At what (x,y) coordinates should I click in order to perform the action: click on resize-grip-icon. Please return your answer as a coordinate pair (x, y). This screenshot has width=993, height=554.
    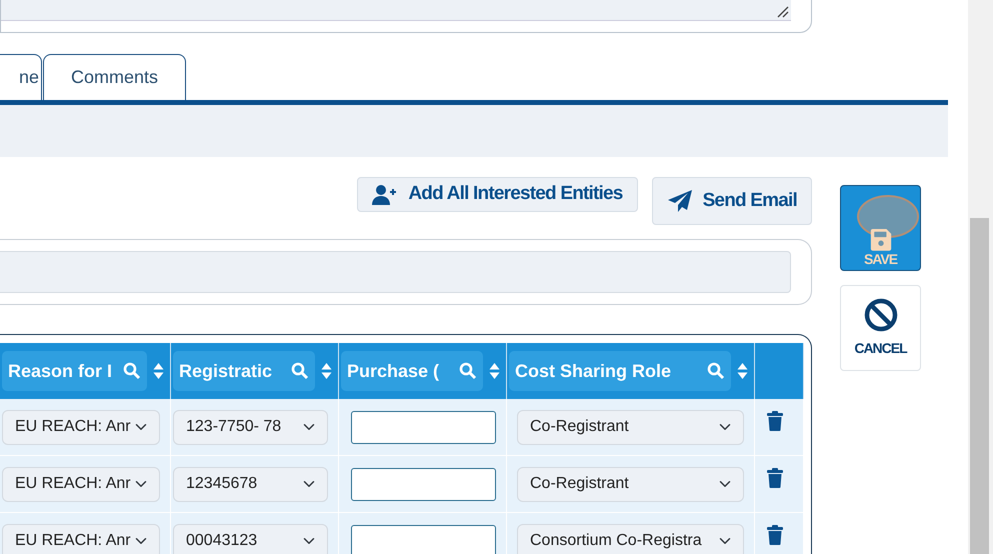
    Looking at the image, I should click on (783, 12).